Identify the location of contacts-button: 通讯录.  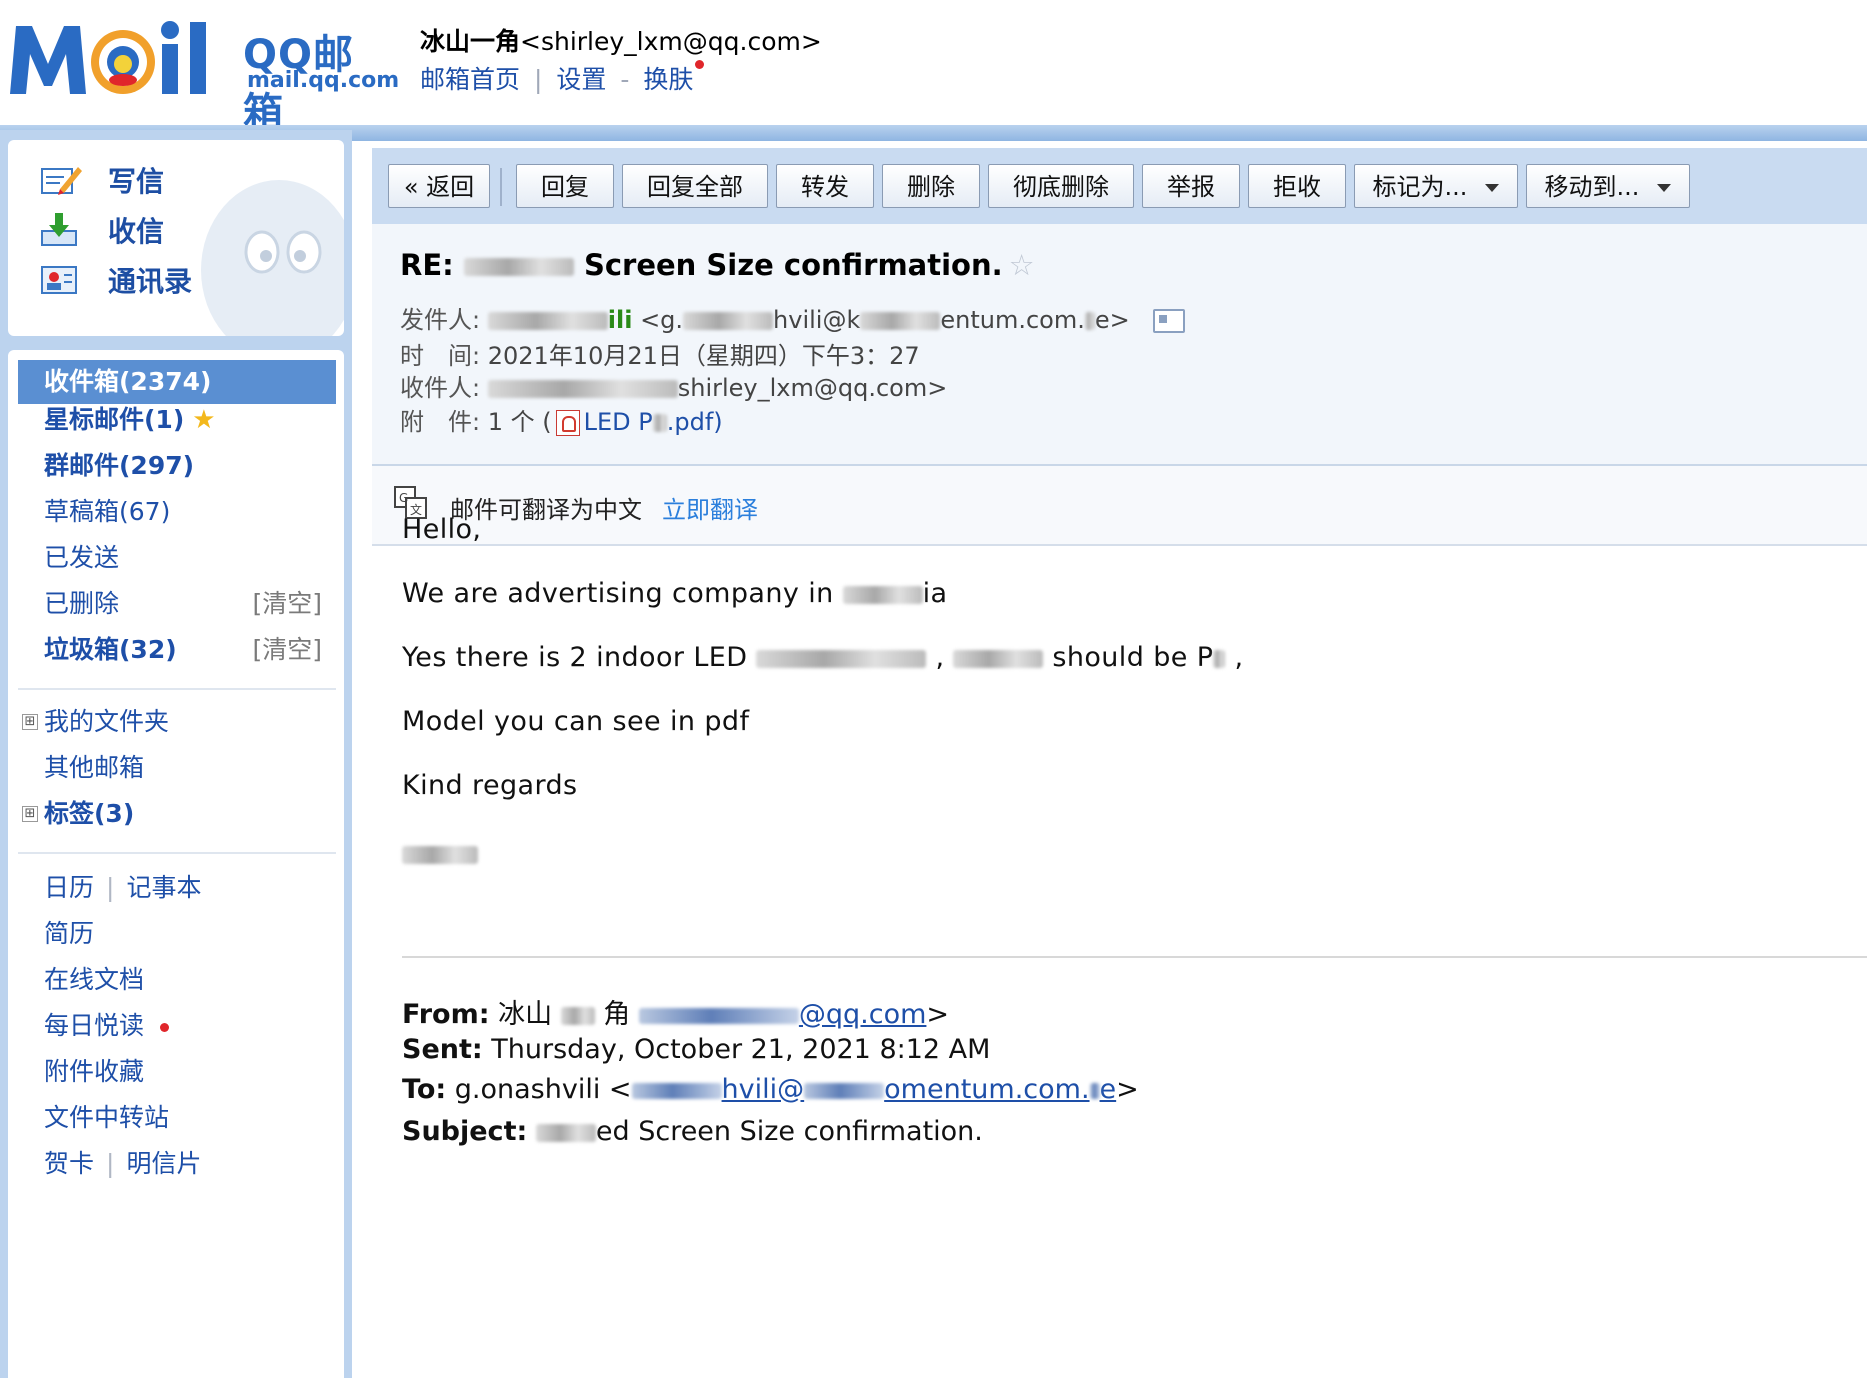
(116, 280).